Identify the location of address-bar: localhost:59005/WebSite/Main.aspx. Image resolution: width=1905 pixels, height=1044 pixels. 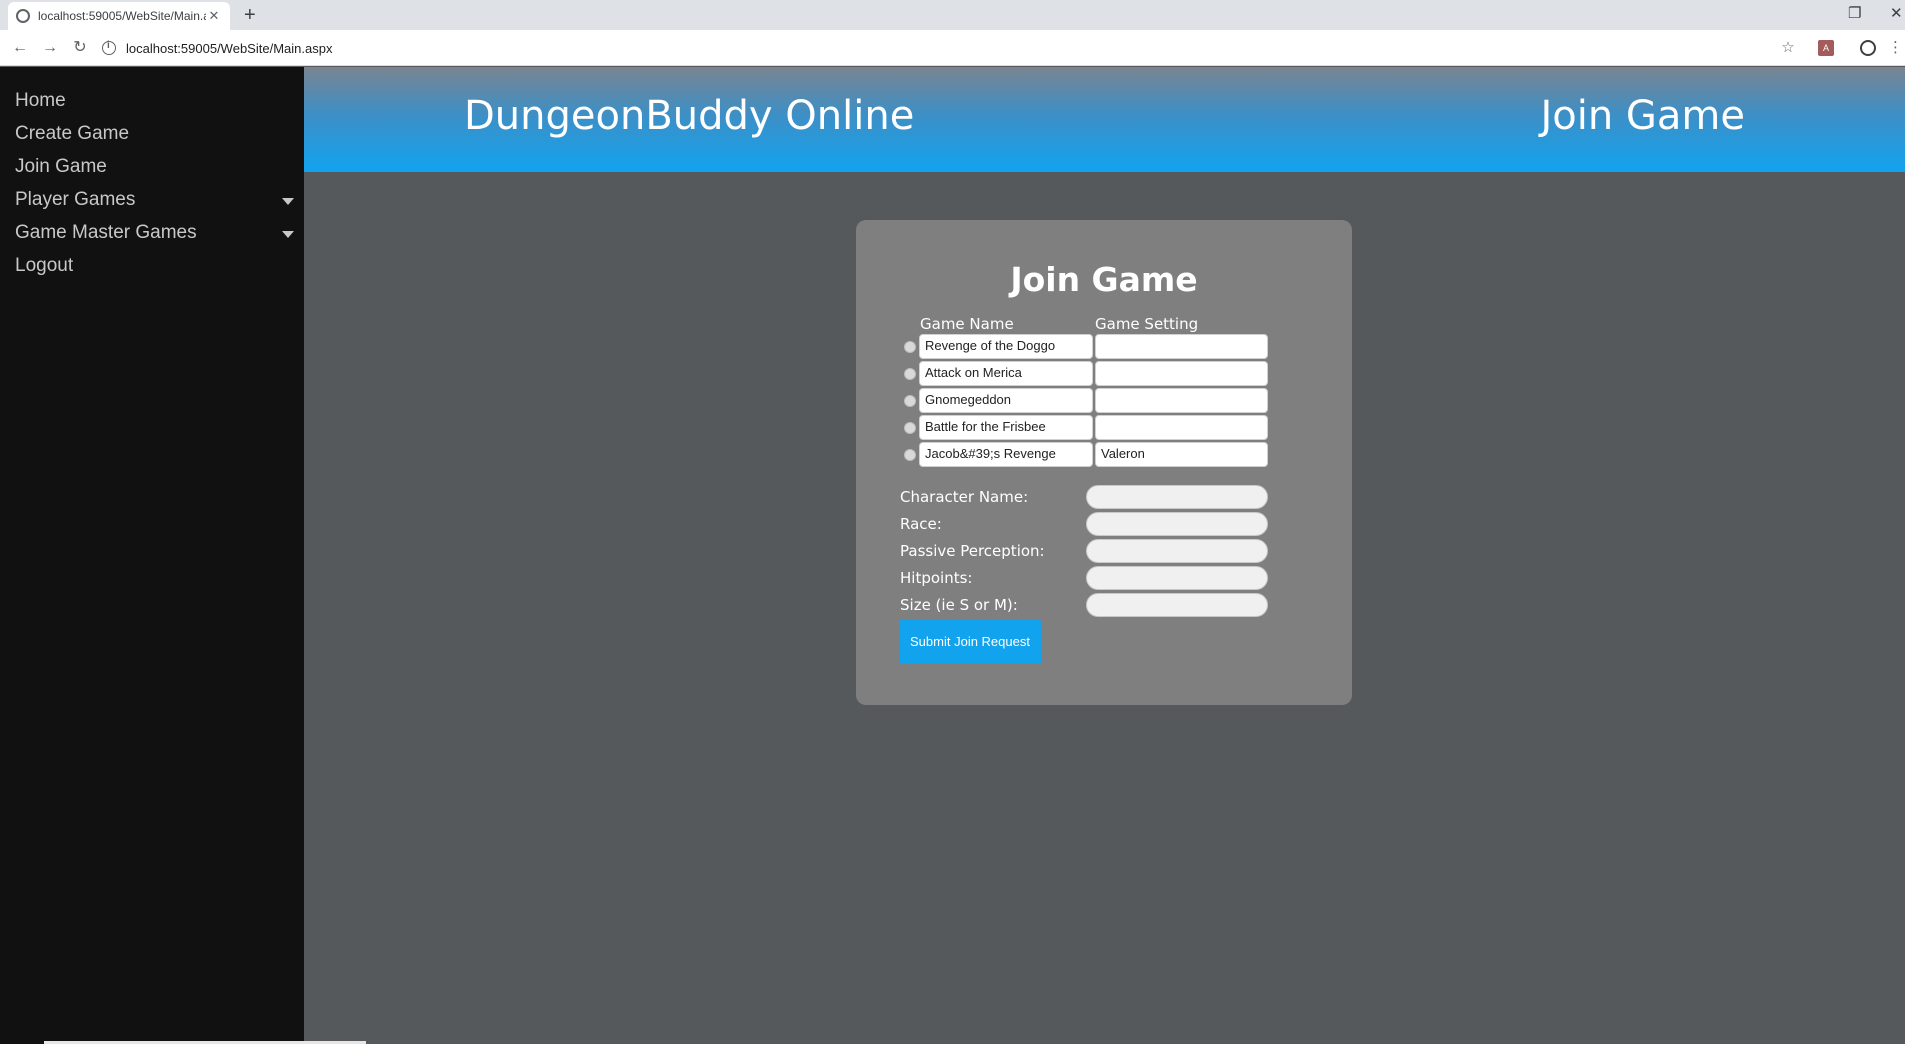
(932, 48).